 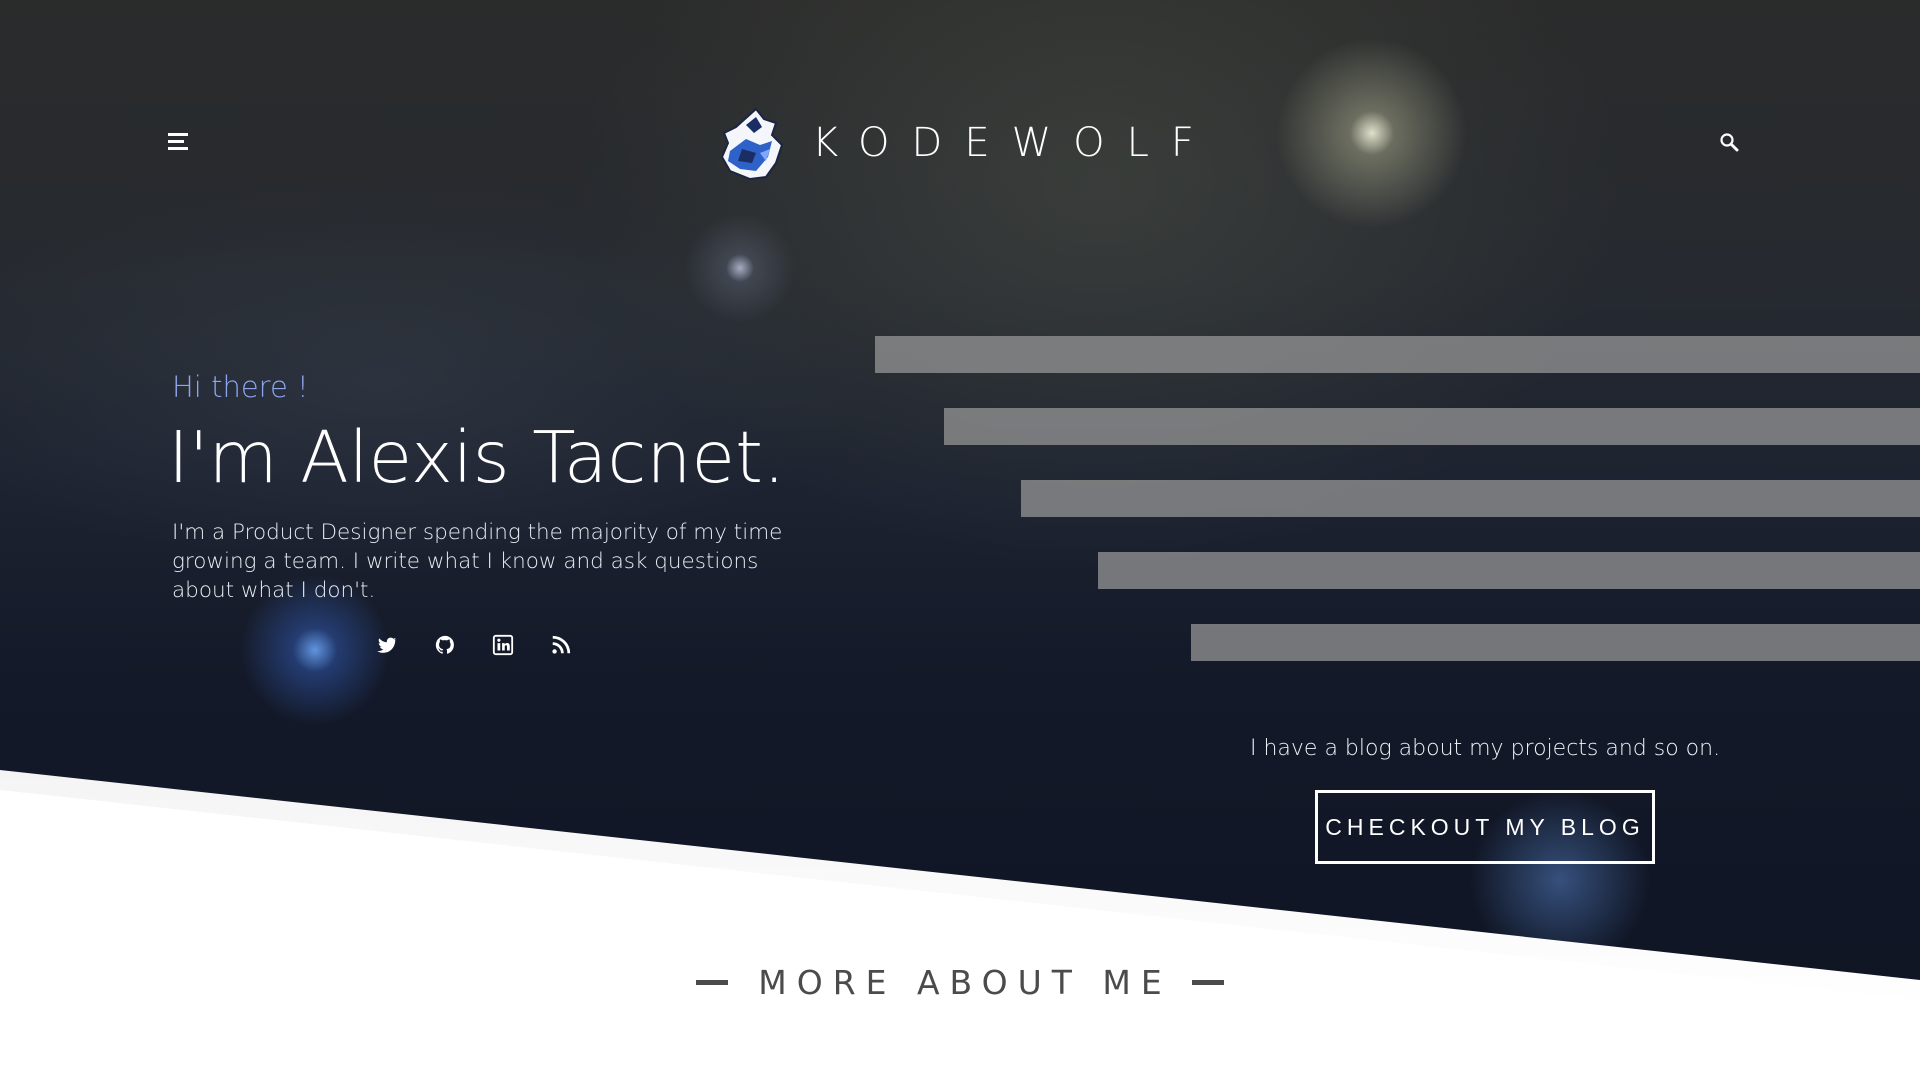 What do you see at coordinates (1014, 143) in the screenshot?
I see `brand-name: KODEWOLF` at bounding box center [1014, 143].